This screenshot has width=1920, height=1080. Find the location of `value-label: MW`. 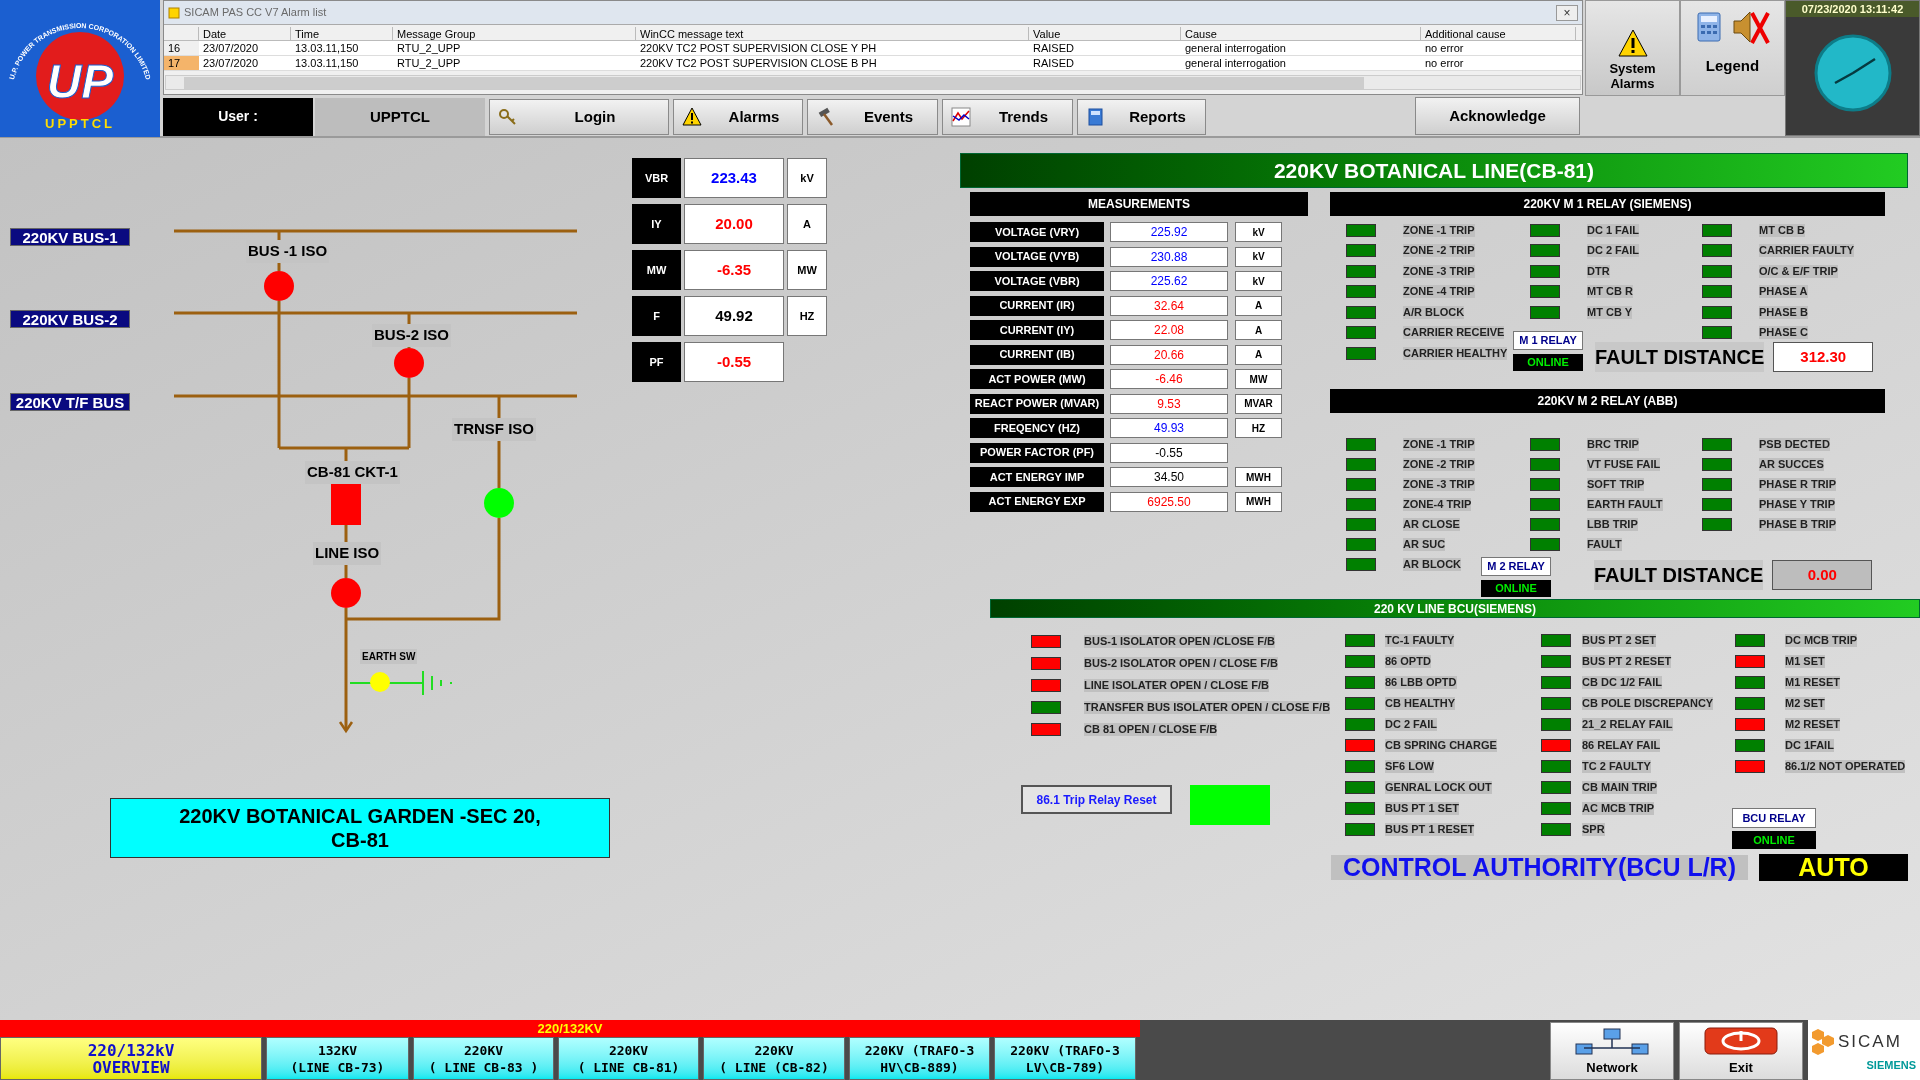

value-label: MW is located at coordinates (656, 270).